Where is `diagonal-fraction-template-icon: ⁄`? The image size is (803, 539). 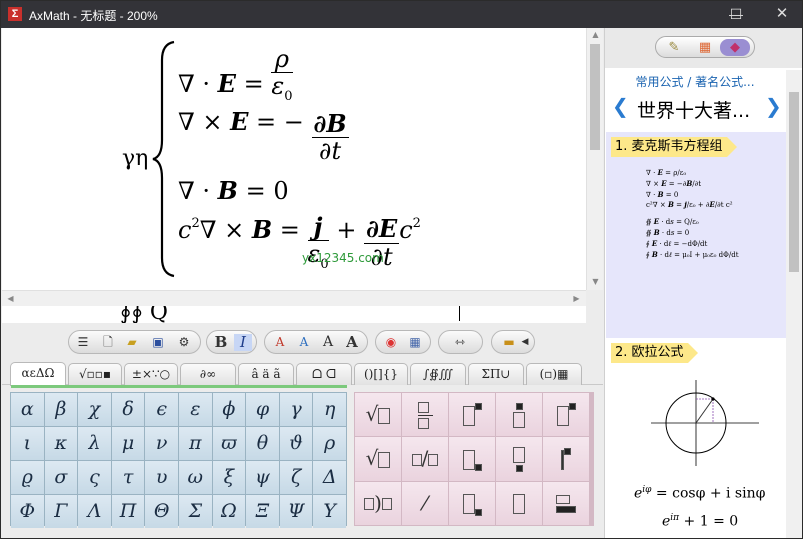 diagonal-fraction-template-icon: ⁄ is located at coordinates (425, 503).